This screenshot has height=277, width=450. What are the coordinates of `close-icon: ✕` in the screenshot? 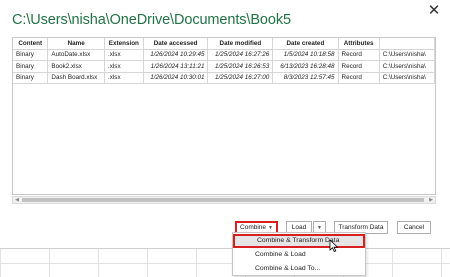 It's located at (434, 10).